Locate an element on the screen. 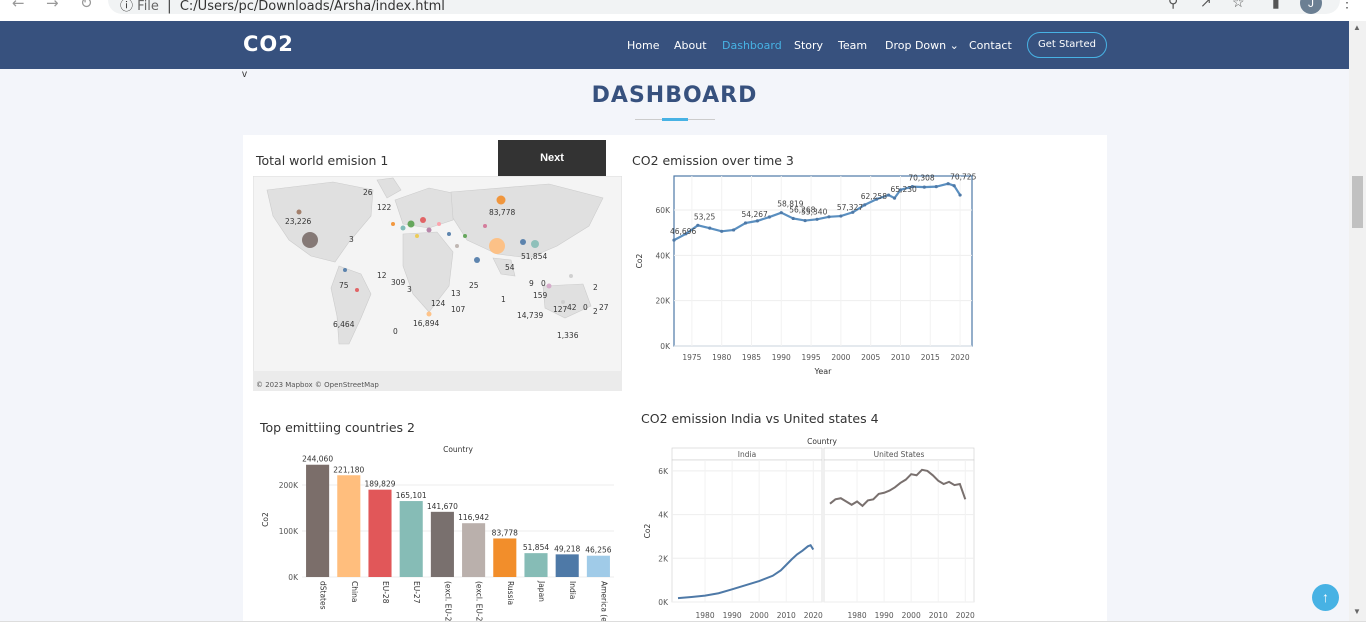  data-label: 65,230 is located at coordinates (904, 189).